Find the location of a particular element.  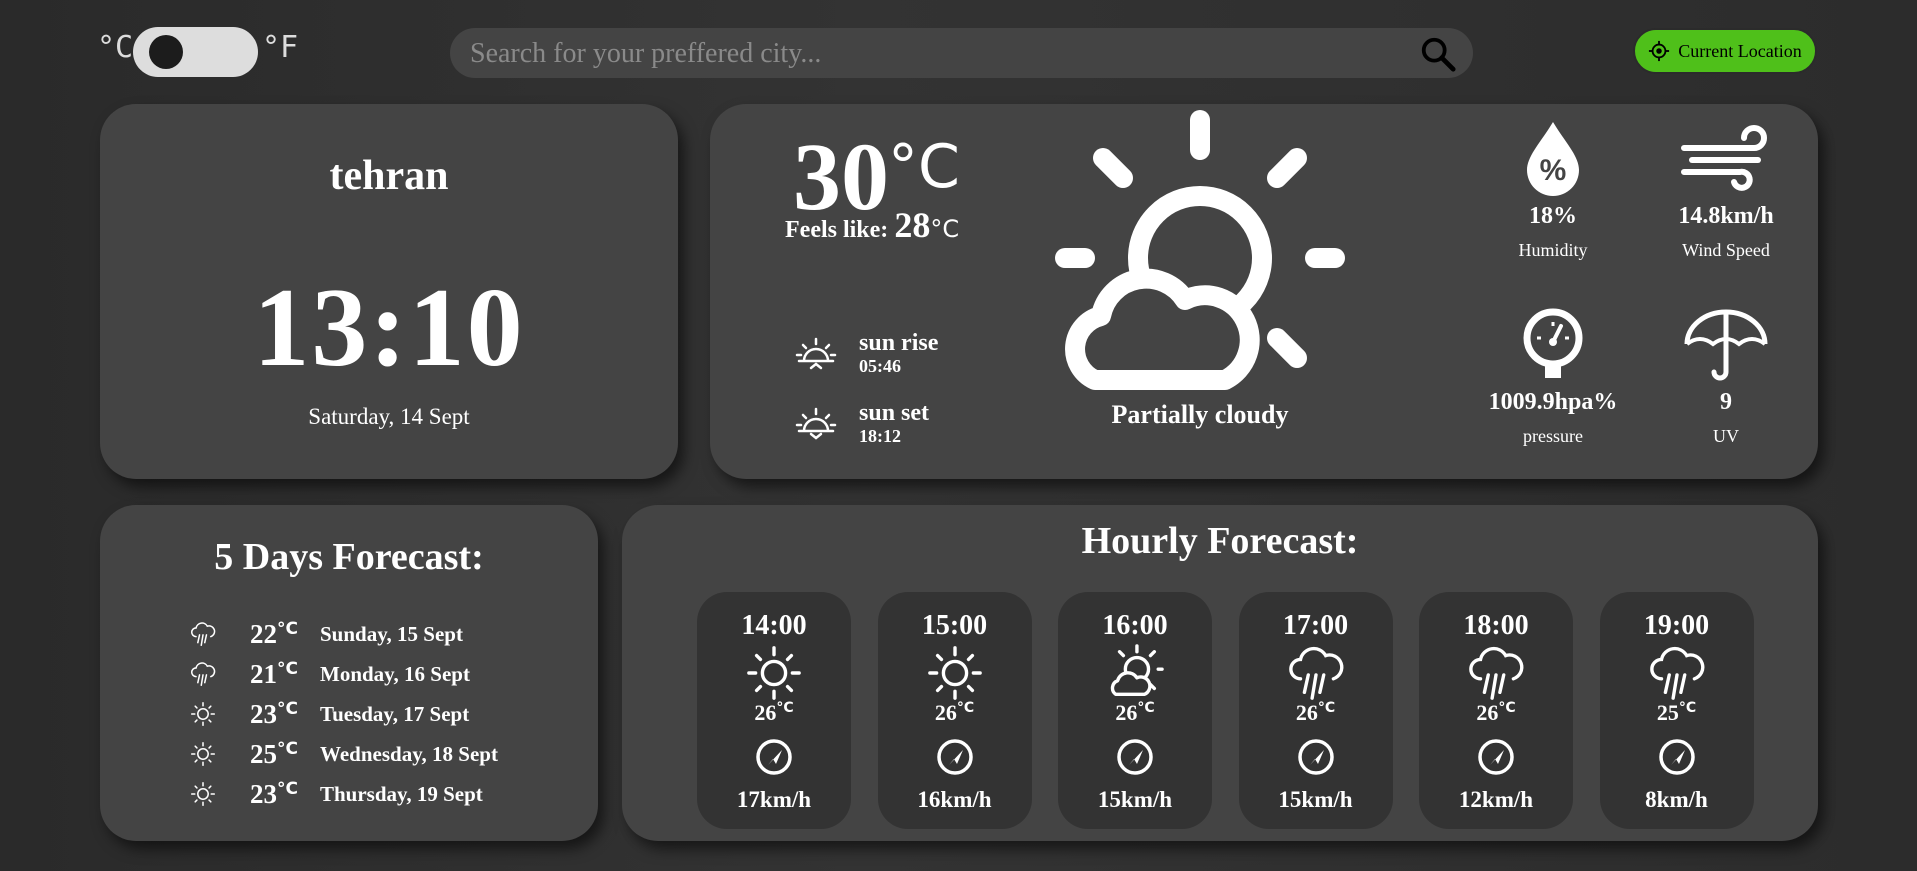

forecast-day-row: 21°C Monday, 16 Sept is located at coordinates (330, 674).